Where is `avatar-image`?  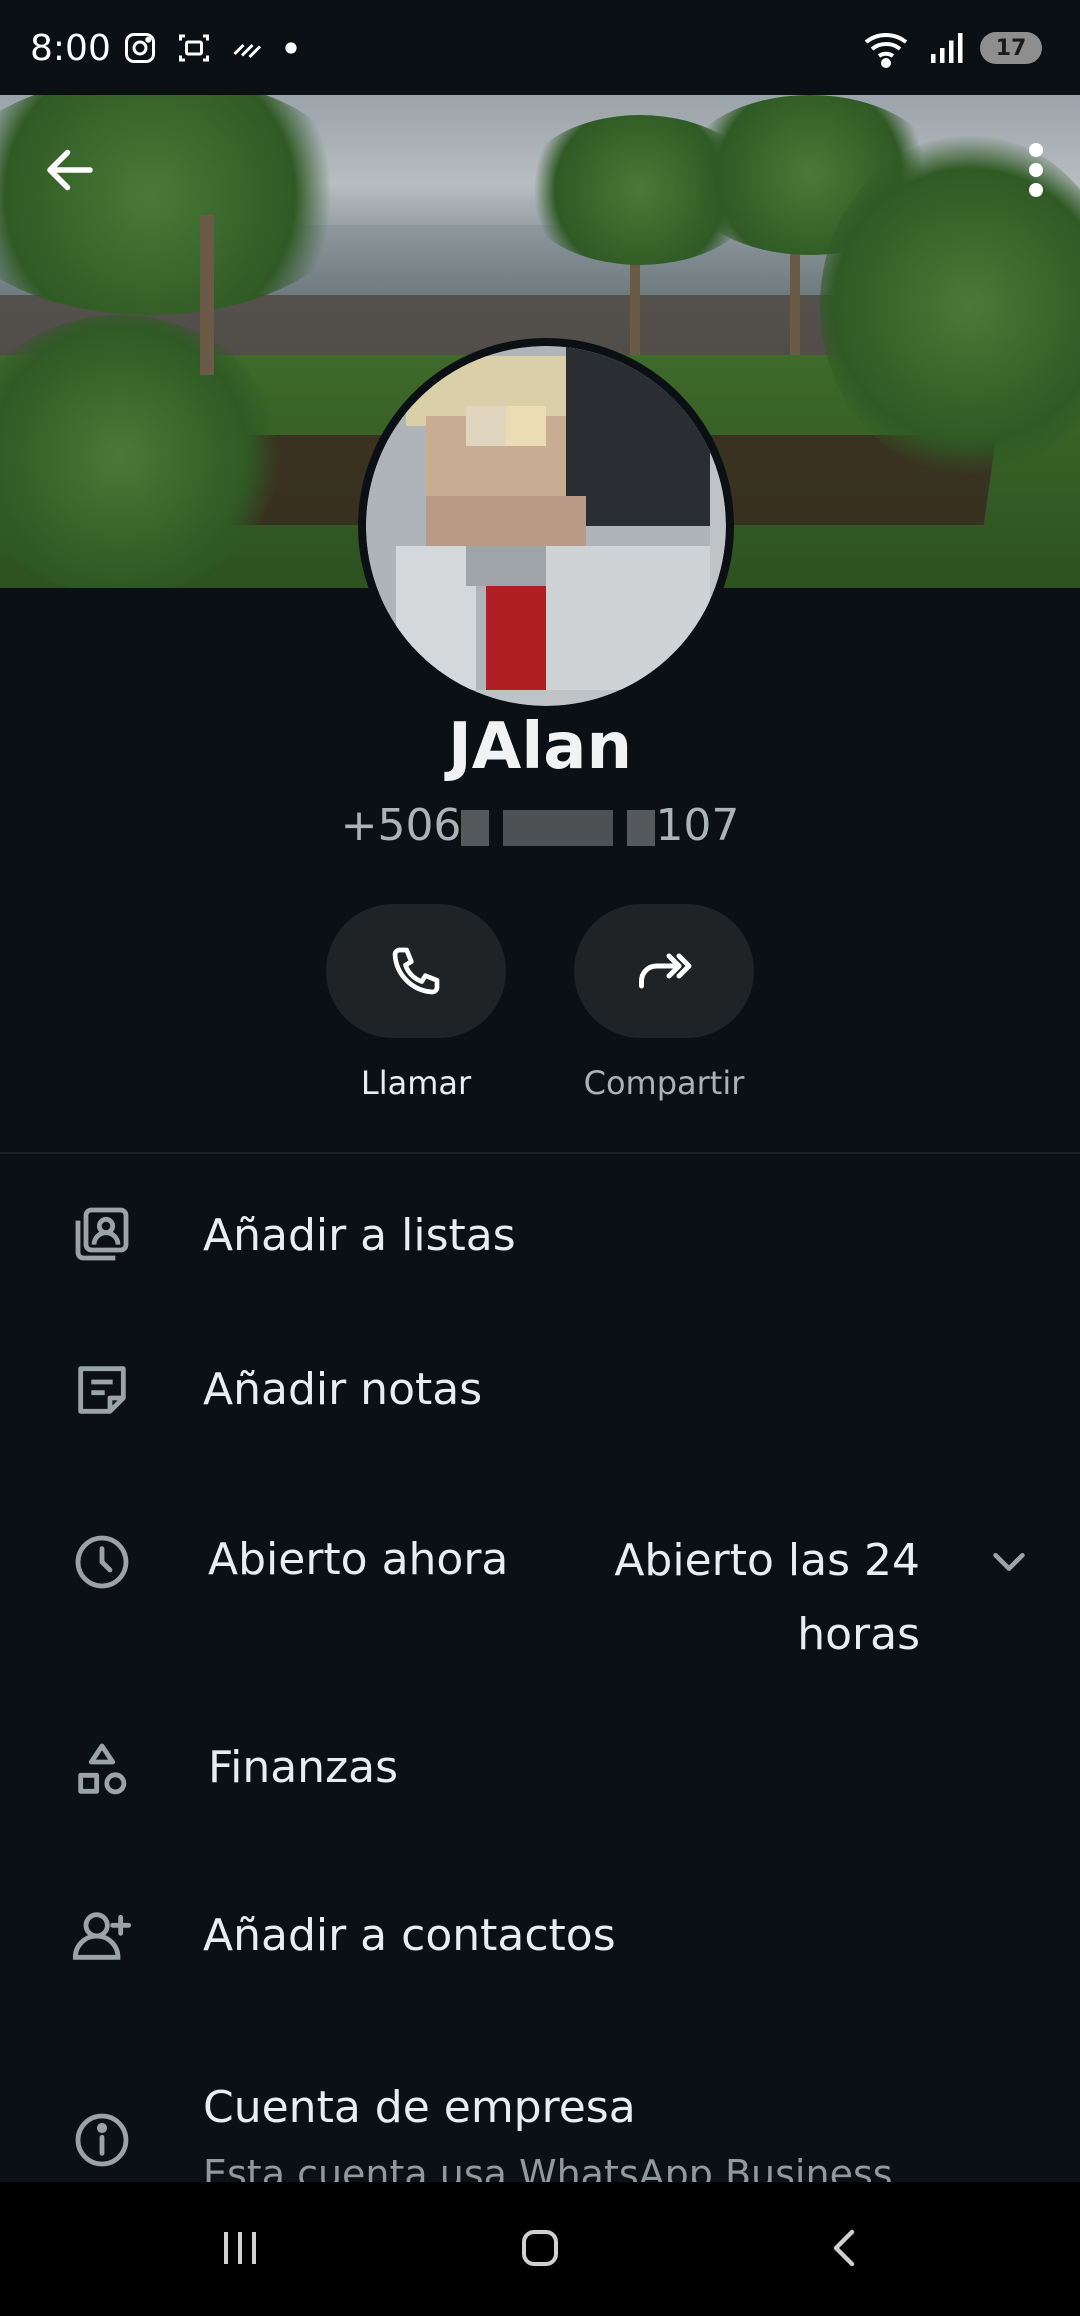
avatar-image is located at coordinates (546, 526).